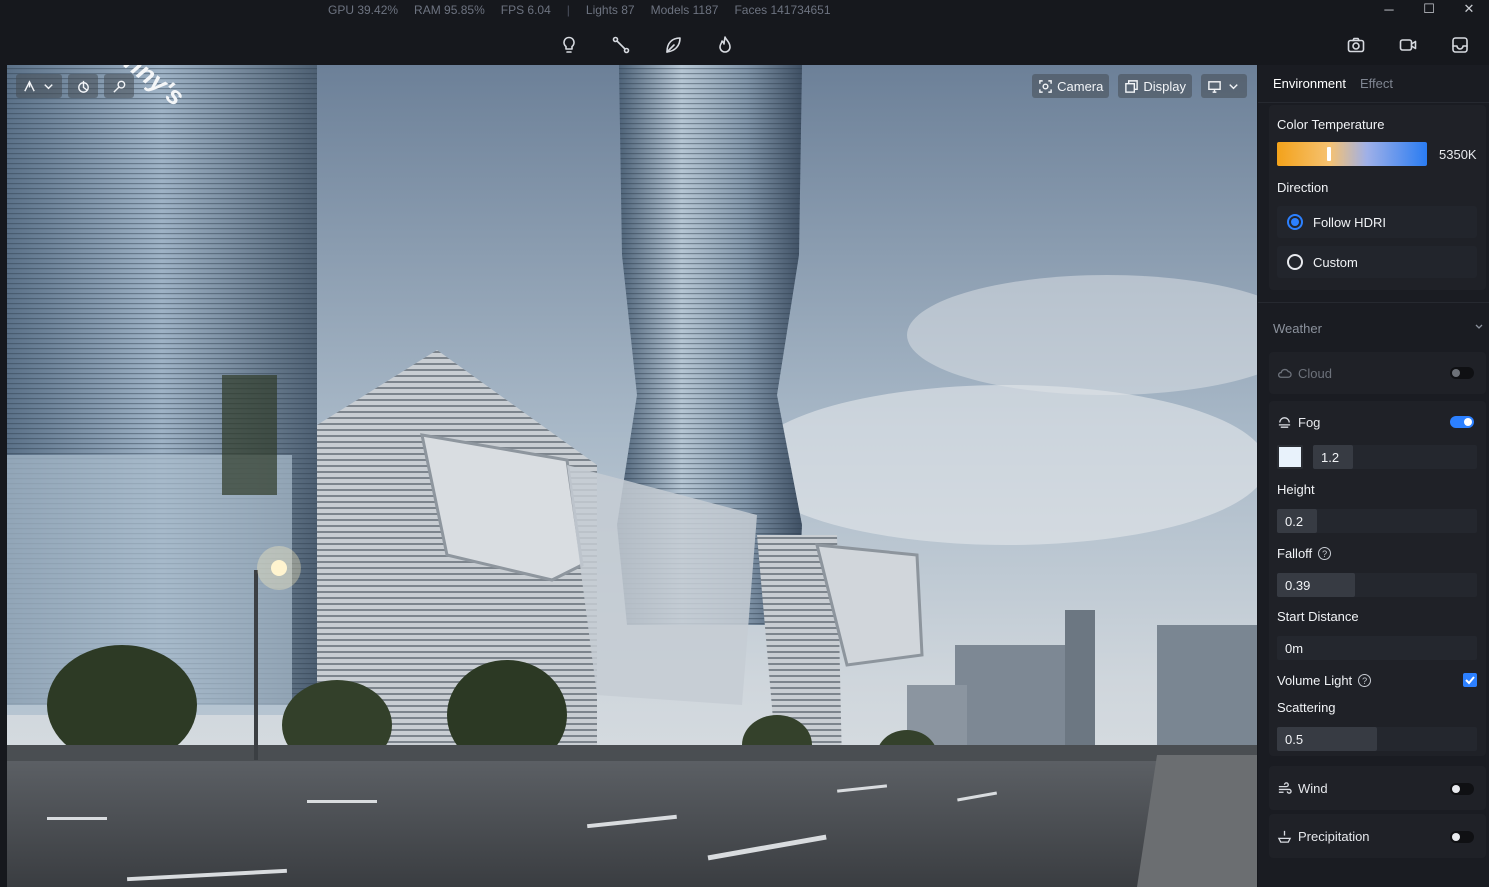 This screenshot has height=887, width=1489. Describe the element at coordinates (1315, 680) in the screenshot. I see `label-text: Volume Light` at that location.